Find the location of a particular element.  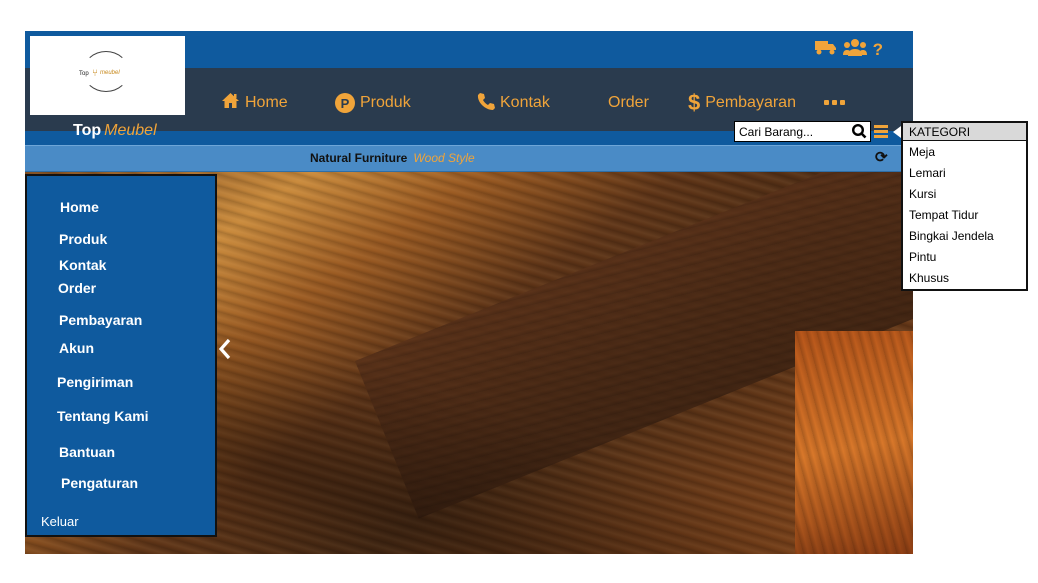

brand-name-sub: Meubel is located at coordinates (130, 130).